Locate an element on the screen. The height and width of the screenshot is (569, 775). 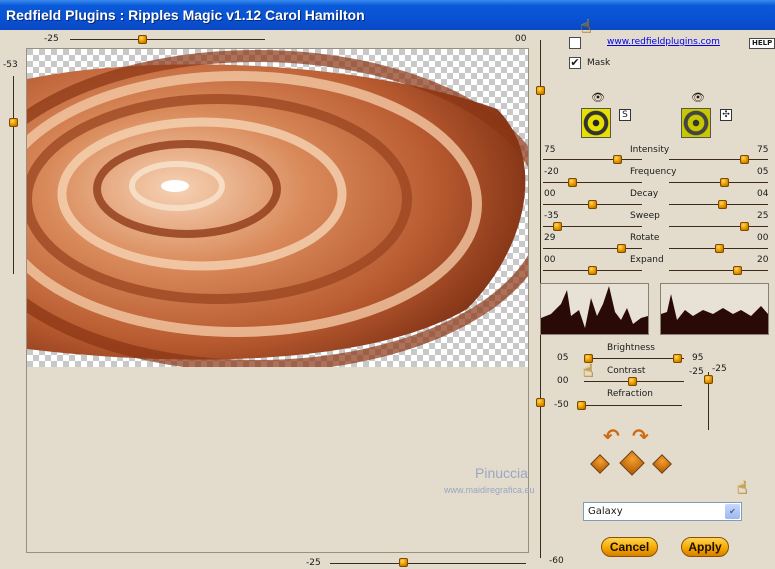
intensity-label: Intensity is located at coordinates (650, 150).